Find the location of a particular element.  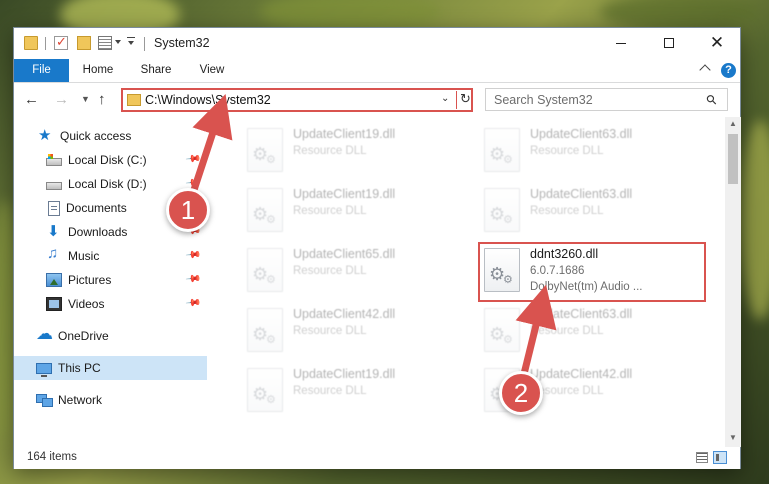

search-icon: ⚲ is located at coordinates (712, 100).